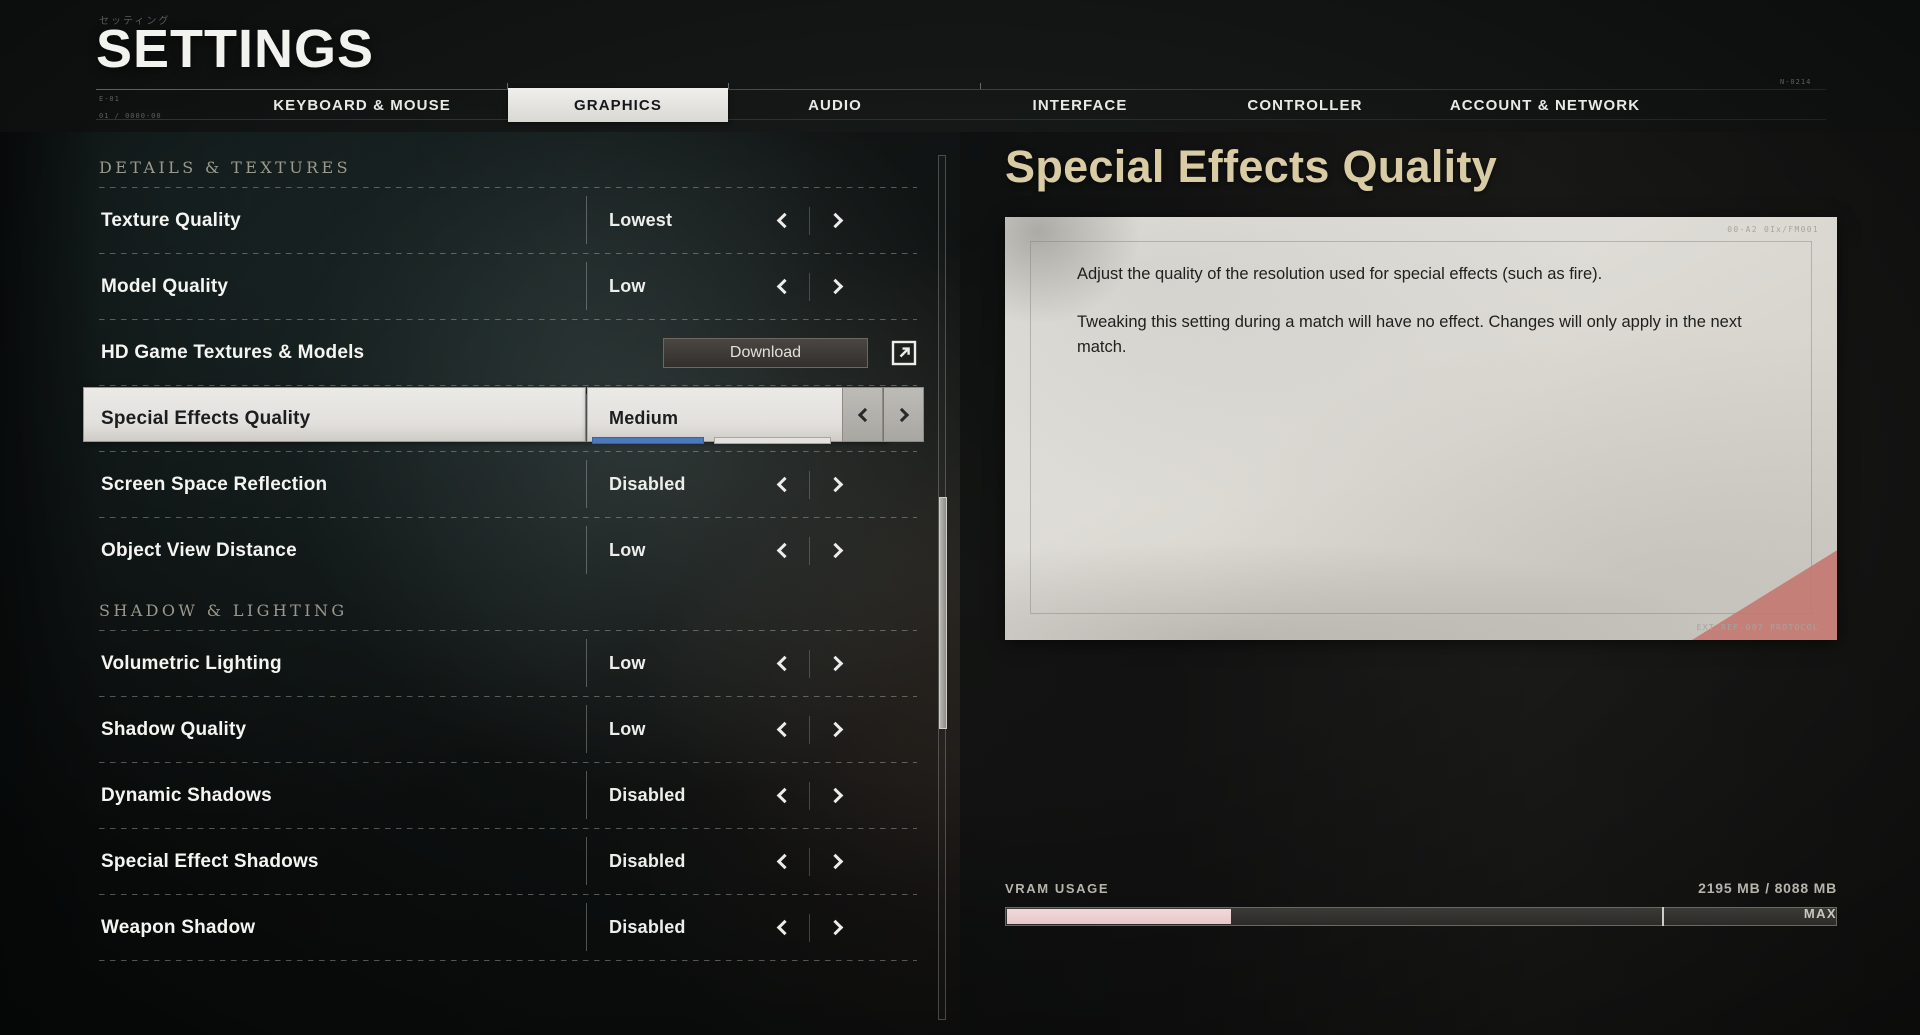 The image size is (1920, 1035). I want to click on detail-title: Special Effects Quality, so click(1251, 166).